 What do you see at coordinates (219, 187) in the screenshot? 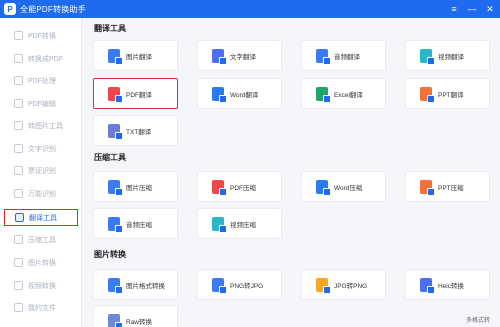
I see `pdf-compress-icon` at bounding box center [219, 187].